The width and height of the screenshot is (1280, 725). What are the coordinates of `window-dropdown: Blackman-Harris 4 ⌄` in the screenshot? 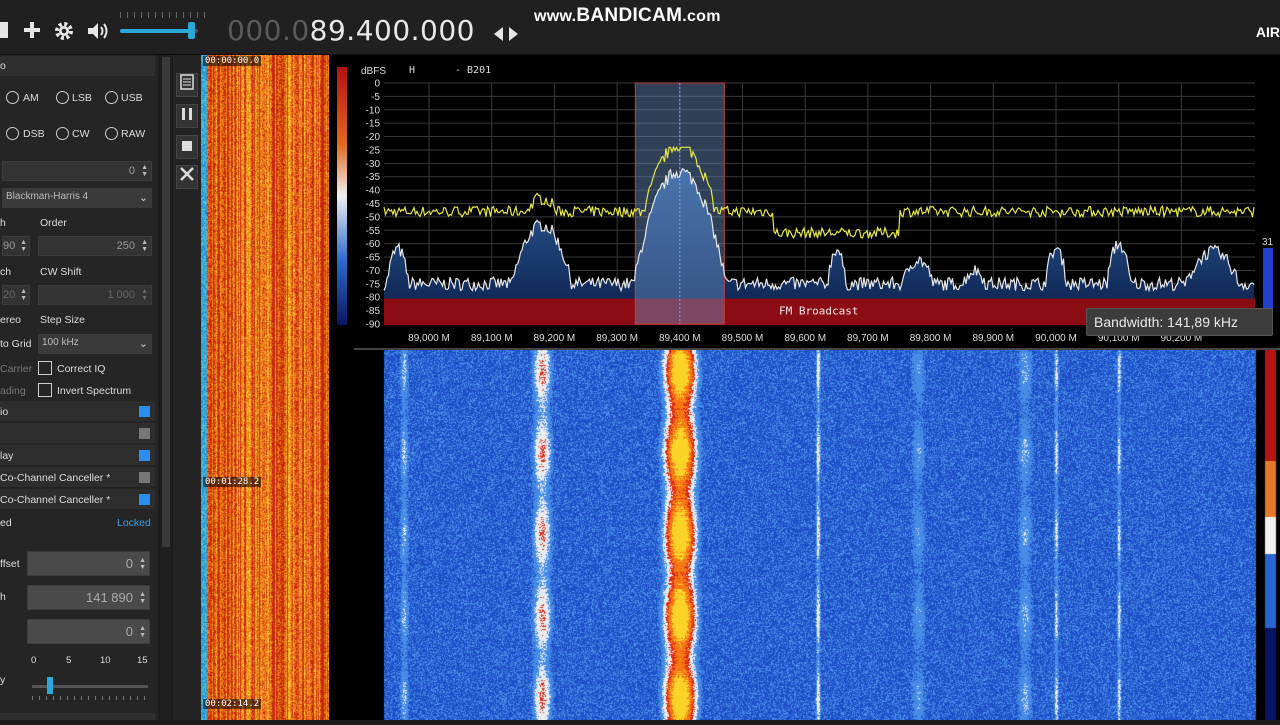 It's located at (77, 198).